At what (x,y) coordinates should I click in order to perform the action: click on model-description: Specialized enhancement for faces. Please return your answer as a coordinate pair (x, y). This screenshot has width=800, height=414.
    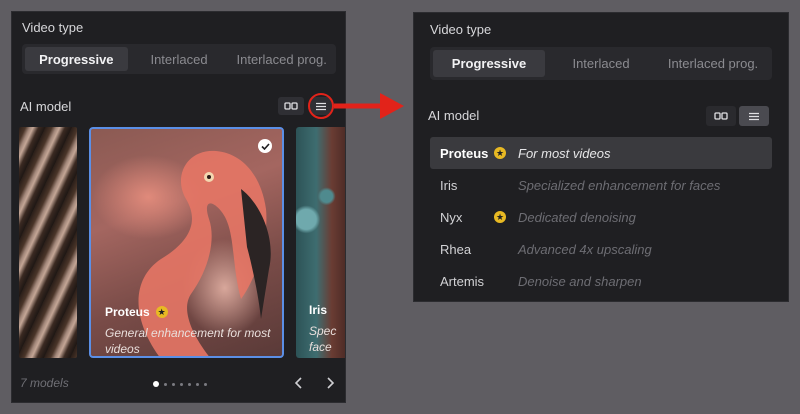
    Looking at the image, I should click on (619, 185).